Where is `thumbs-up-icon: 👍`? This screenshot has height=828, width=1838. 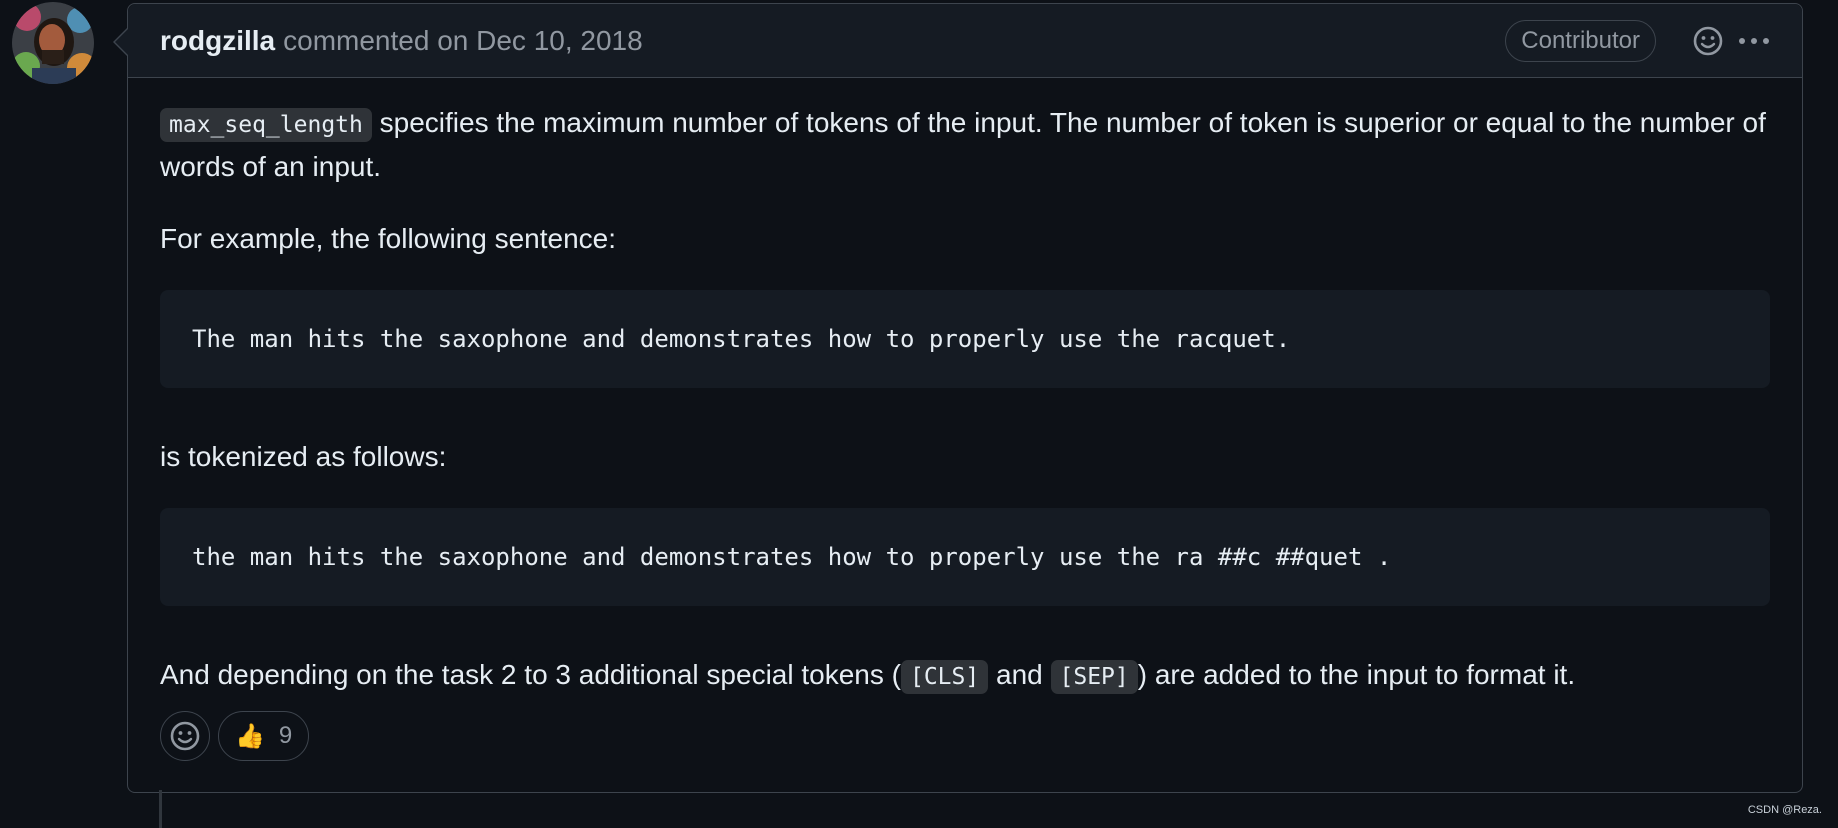
thumbs-up-icon: 👍 is located at coordinates (250, 736).